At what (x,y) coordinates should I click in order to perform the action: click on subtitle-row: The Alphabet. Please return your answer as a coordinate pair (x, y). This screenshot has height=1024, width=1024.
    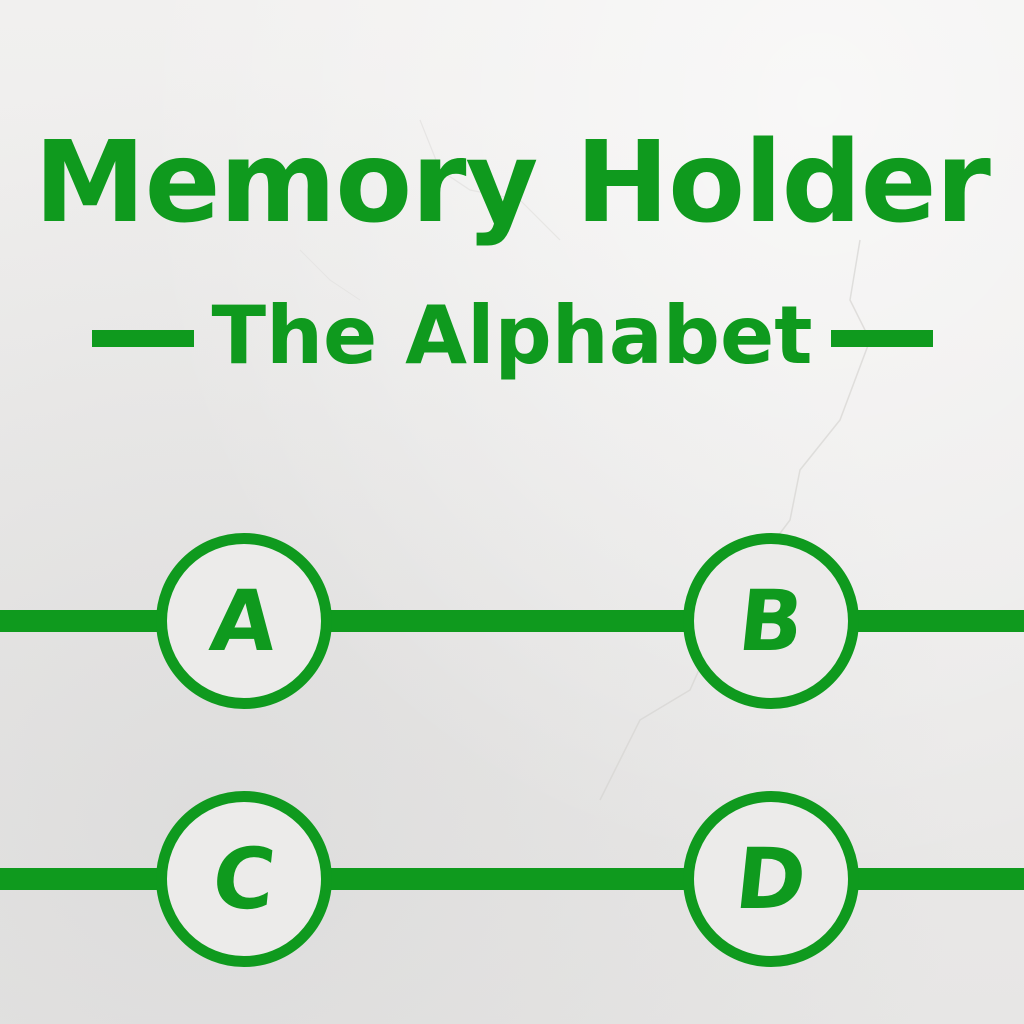
    Looking at the image, I should click on (512, 340).